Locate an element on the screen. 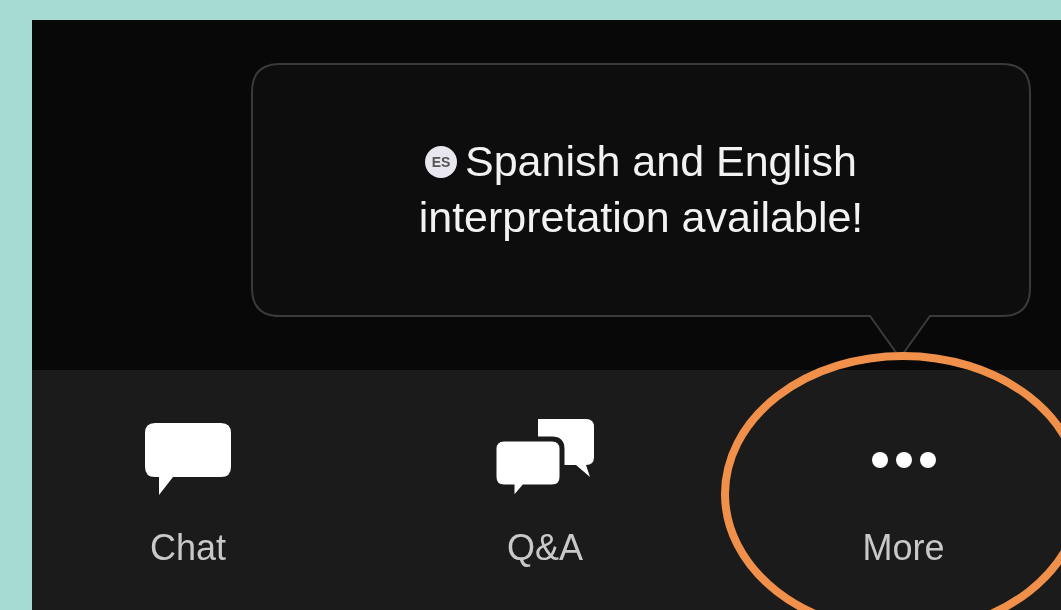 The height and width of the screenshot is (610, 1061). more-icon is located at coordinates (903, 460).